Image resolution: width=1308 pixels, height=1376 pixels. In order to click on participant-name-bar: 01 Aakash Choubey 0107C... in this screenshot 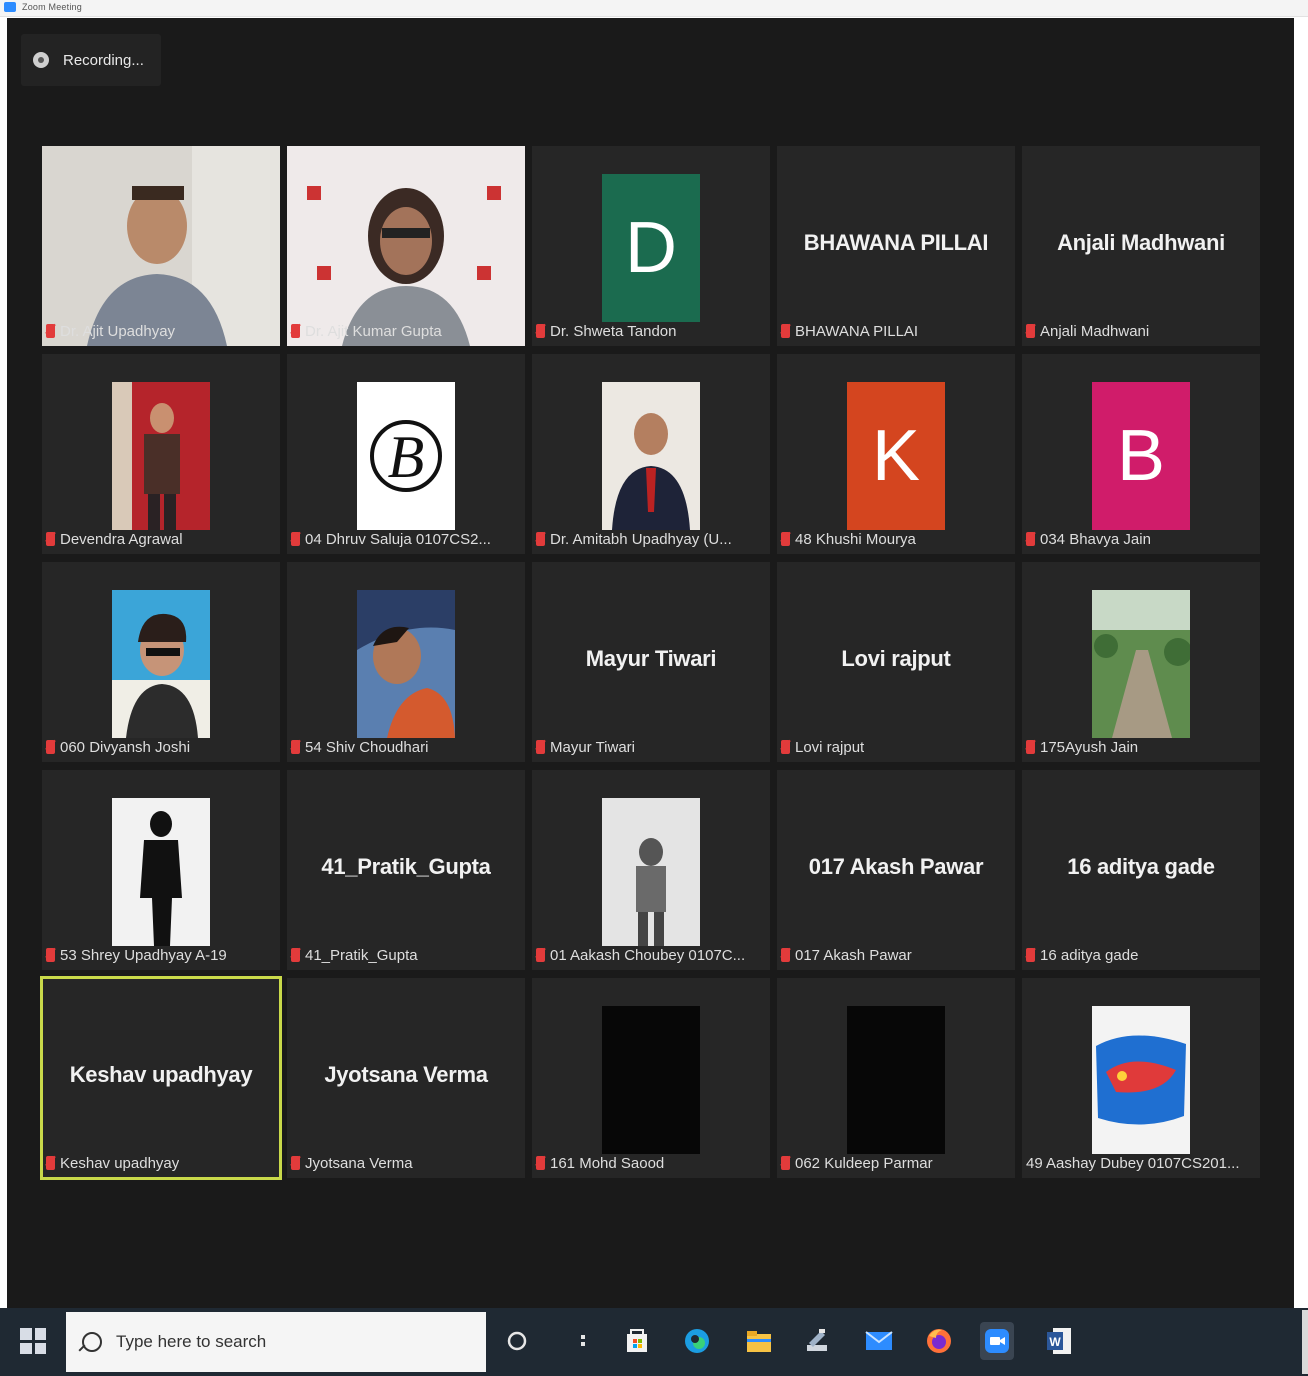, I will do `click(651, 955)`.